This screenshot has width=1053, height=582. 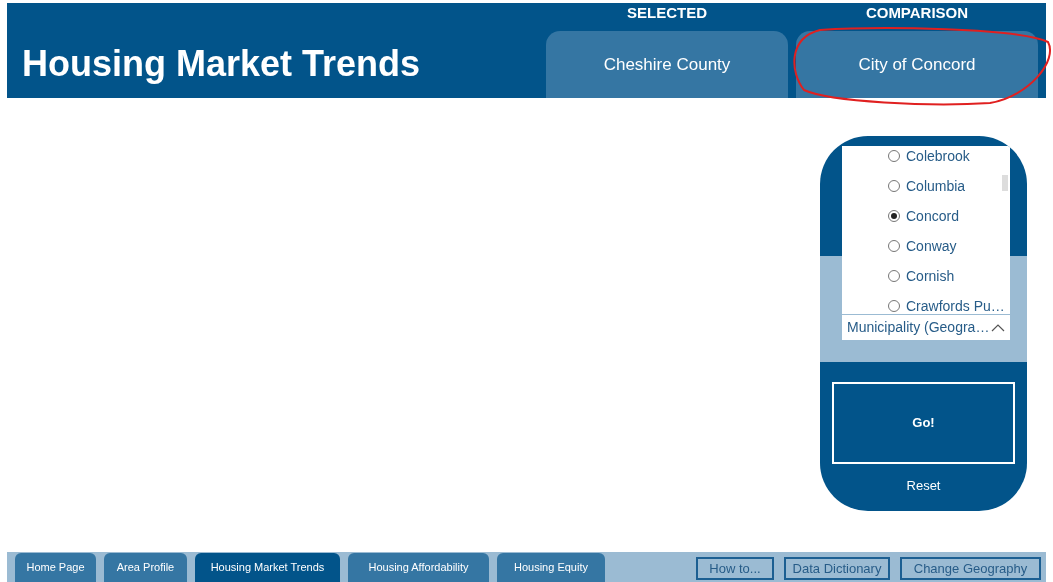 What do you see at coordinates (418, 567) in the screenshot?
I see `page-tab: Housing Affordability` at bounding box center [418, 567].